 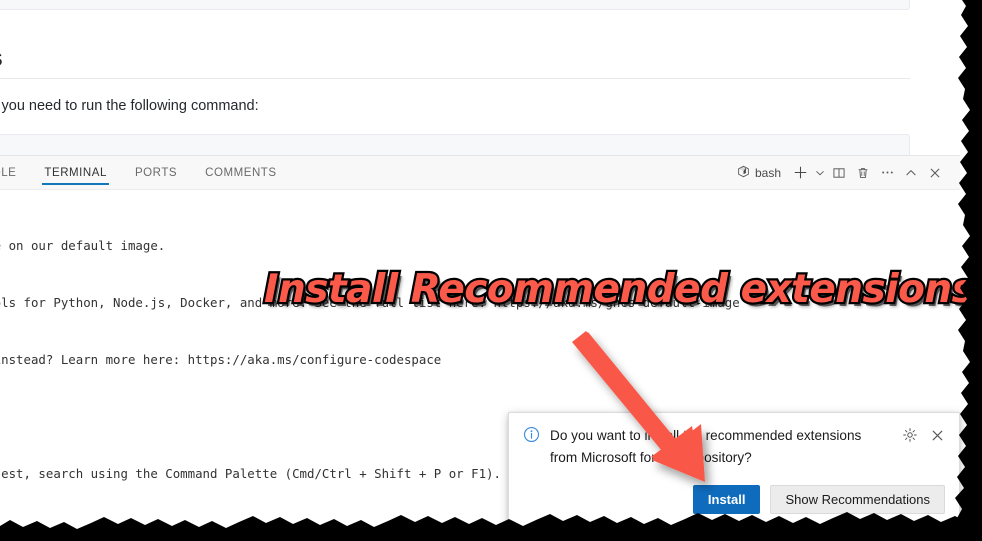 I want to click on maximize-panel-button, so click(x=911, y=173).